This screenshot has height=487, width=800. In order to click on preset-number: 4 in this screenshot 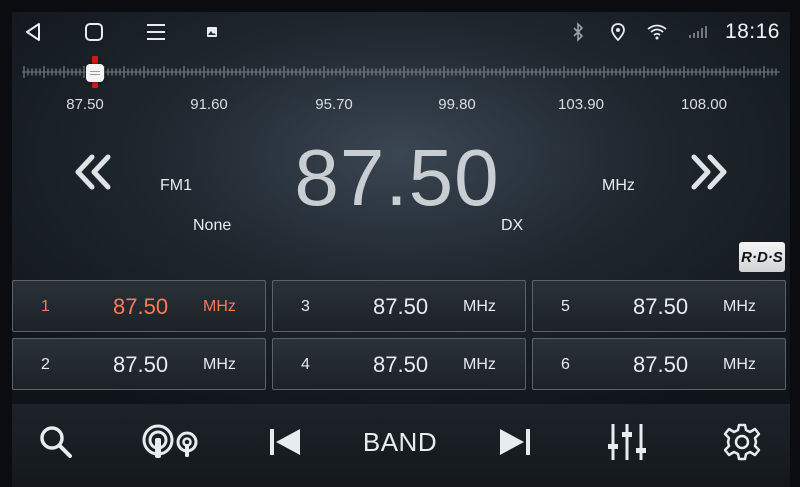, I will do `click(305, 364)`.